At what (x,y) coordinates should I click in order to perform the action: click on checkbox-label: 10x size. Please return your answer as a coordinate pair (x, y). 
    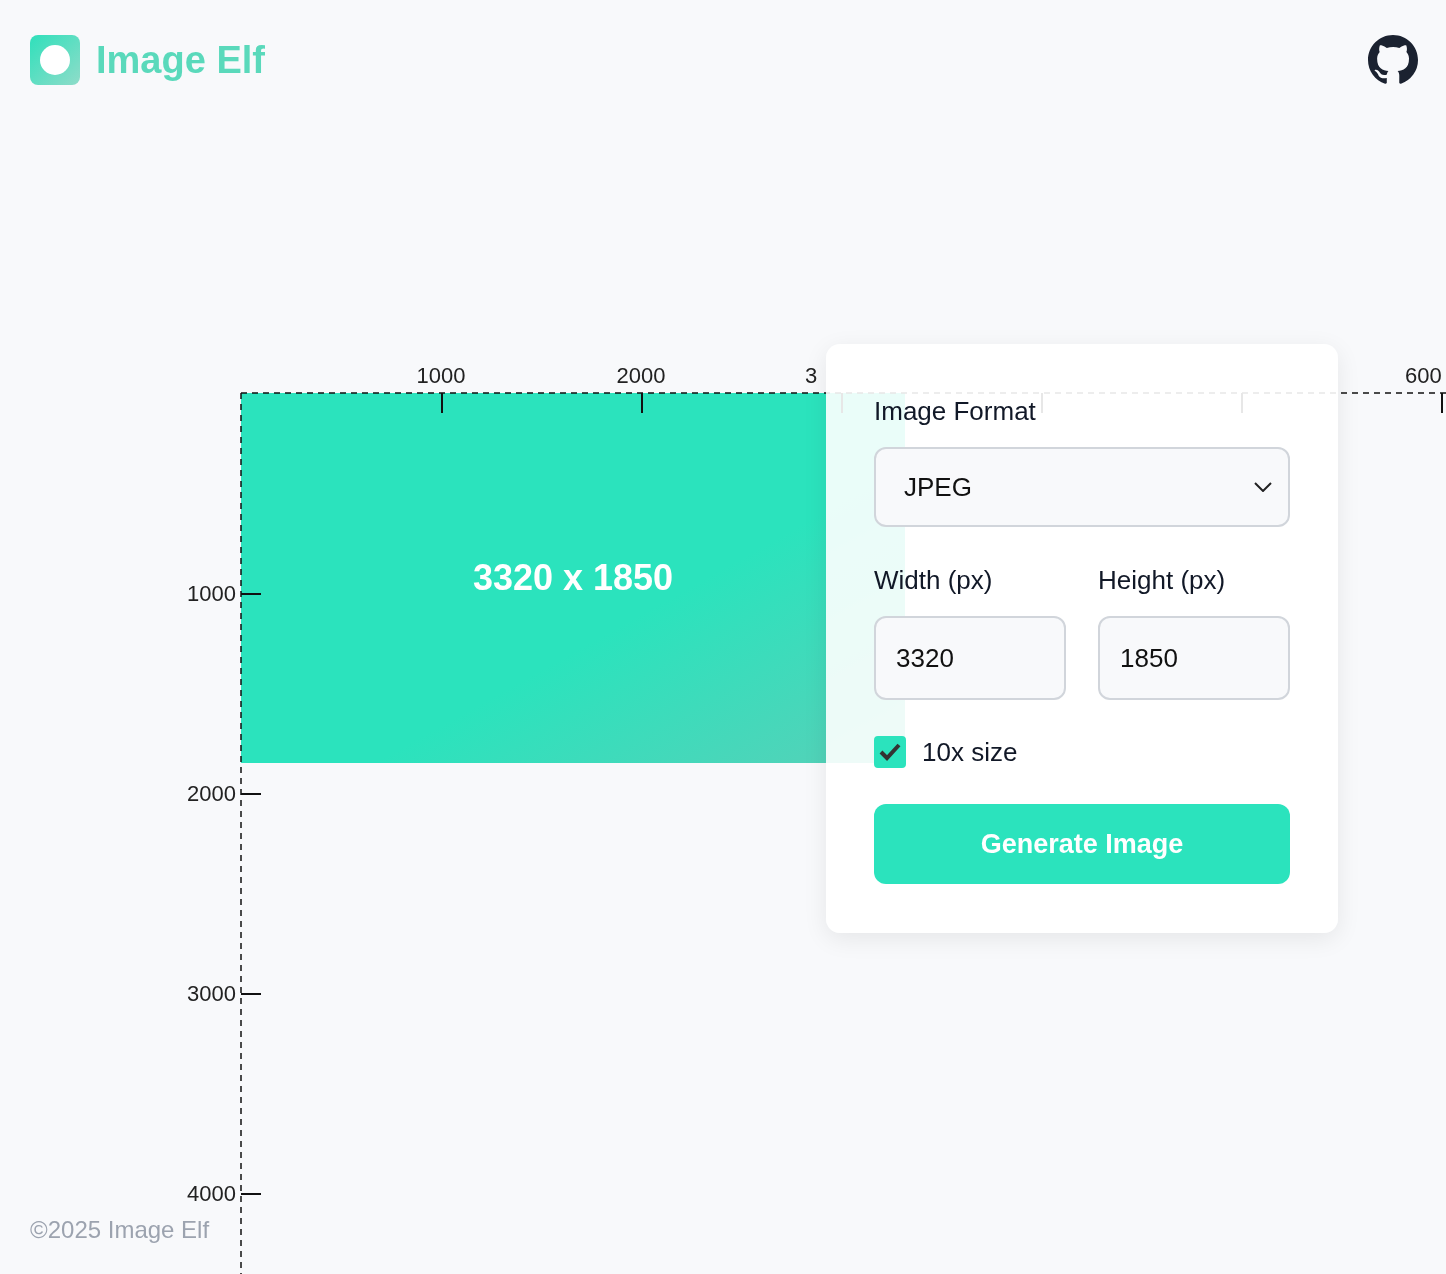
    Looking at the image, I should click on (970, 752).